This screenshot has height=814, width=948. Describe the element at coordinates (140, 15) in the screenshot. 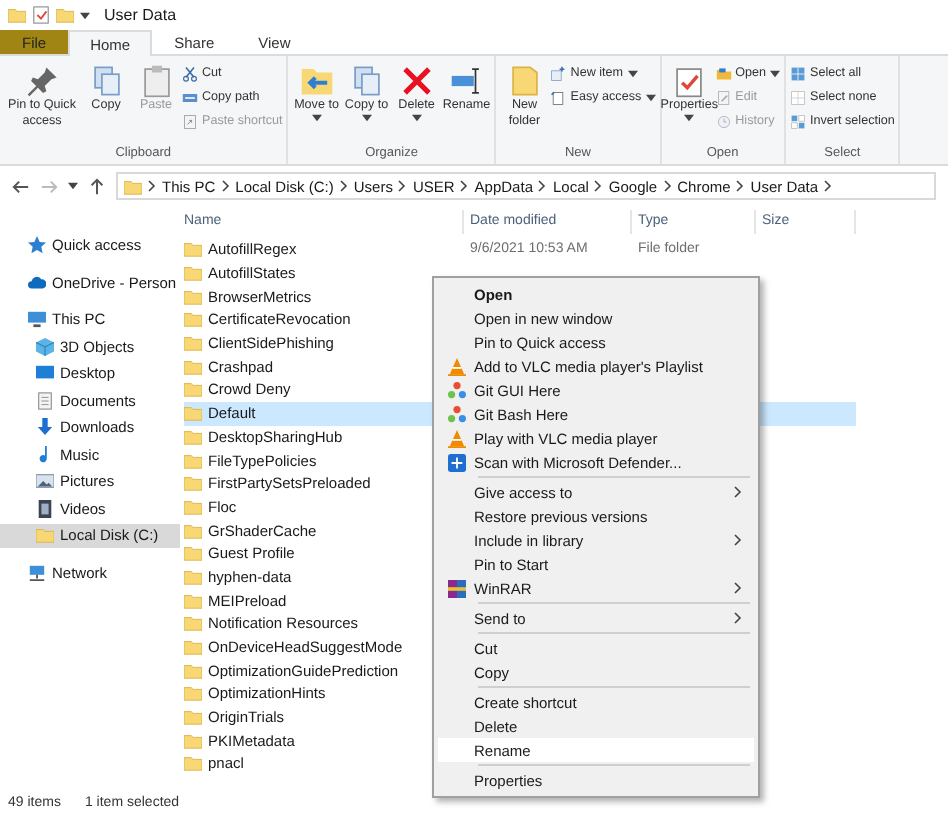

I see `window-title: User Data` at that location.